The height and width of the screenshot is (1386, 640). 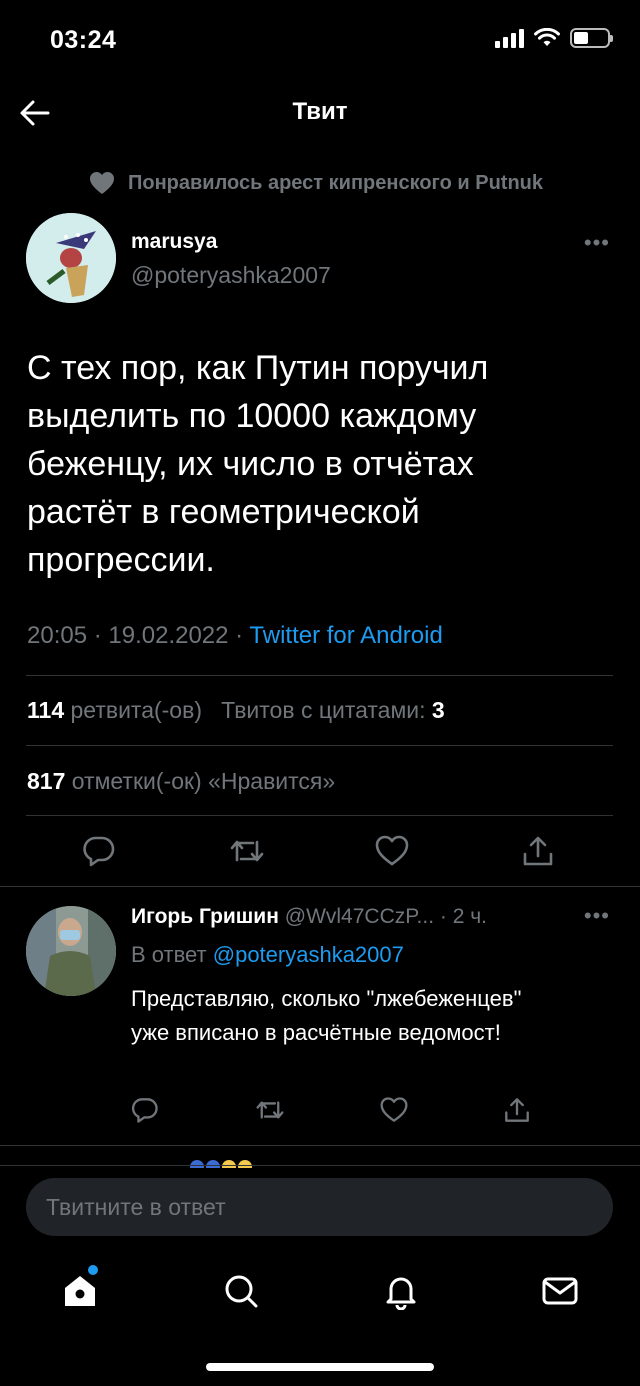 What do you see at coordinates (320, 854) in the screenshot?
I see `tweet-action-bar` at bounding box center [320, 854].